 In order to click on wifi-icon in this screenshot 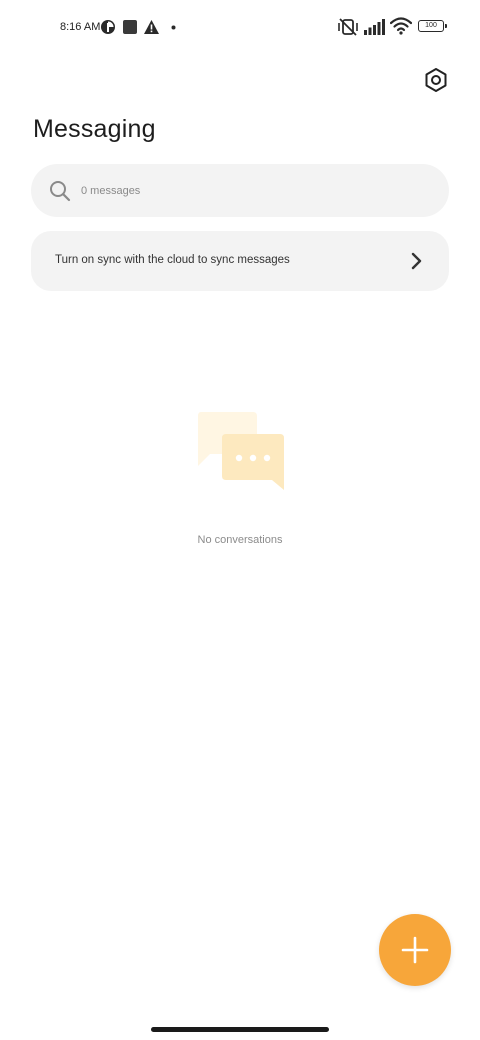, I will do `click(401, 26)`.